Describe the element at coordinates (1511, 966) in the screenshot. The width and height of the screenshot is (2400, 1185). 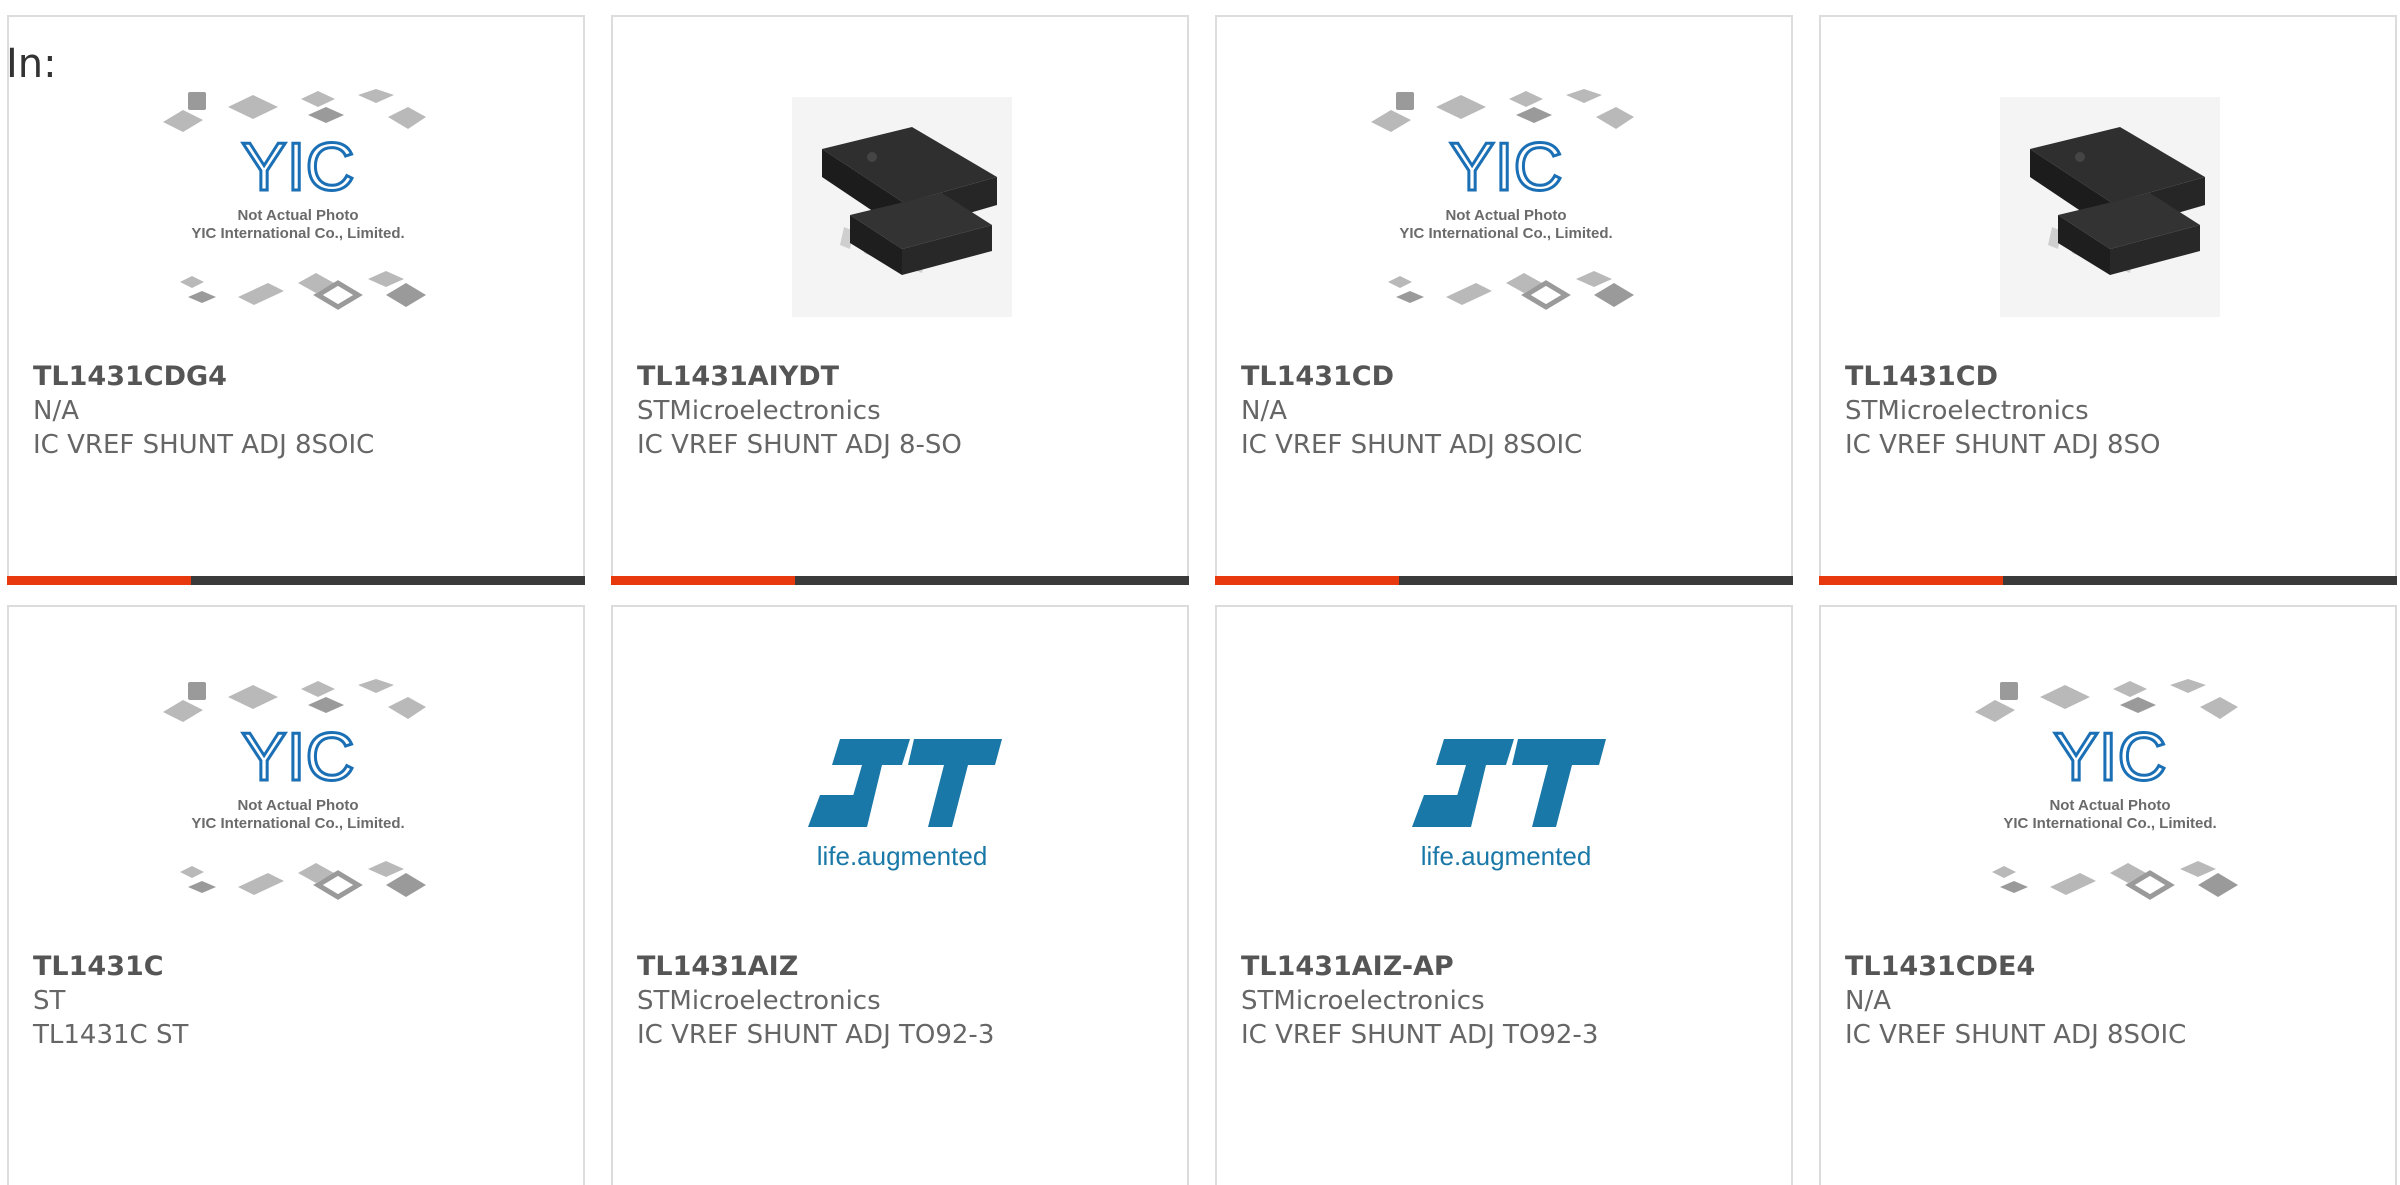
I see `part-number: TL1431AIZ-AP` at that location.